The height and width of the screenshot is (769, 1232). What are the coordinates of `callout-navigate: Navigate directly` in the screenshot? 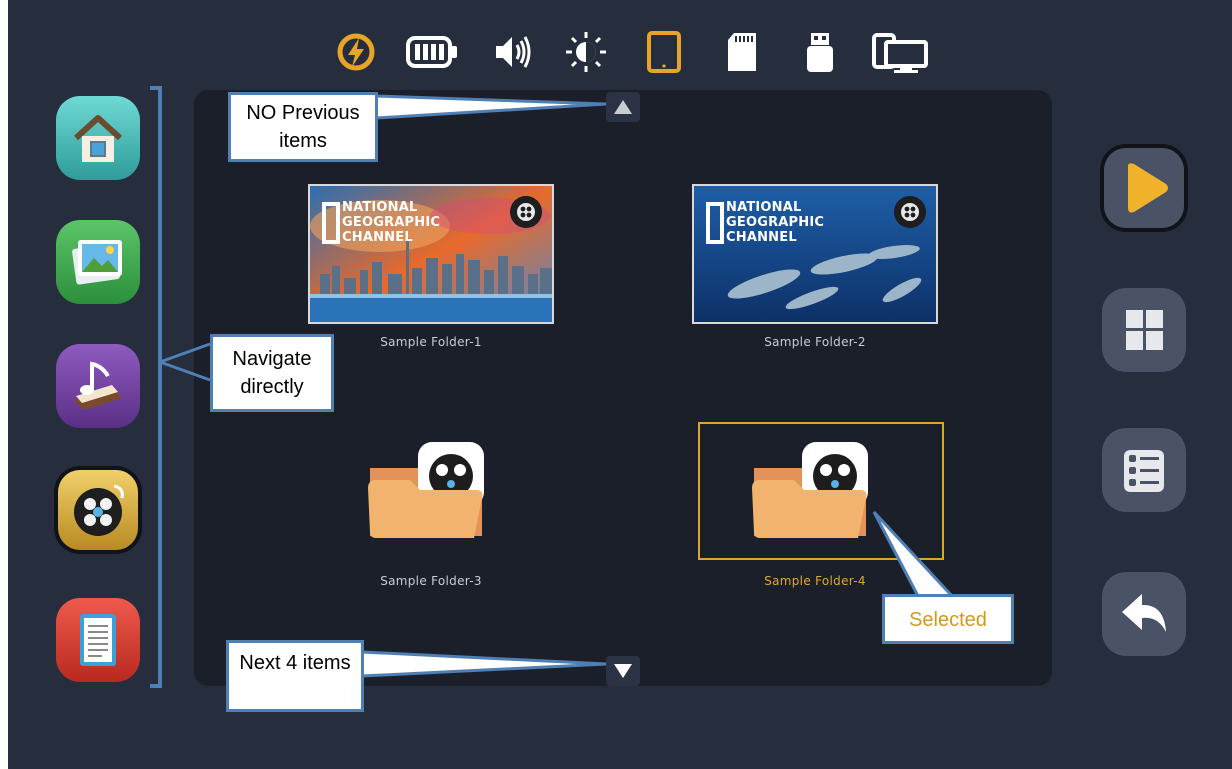 It's located at (272, 373).